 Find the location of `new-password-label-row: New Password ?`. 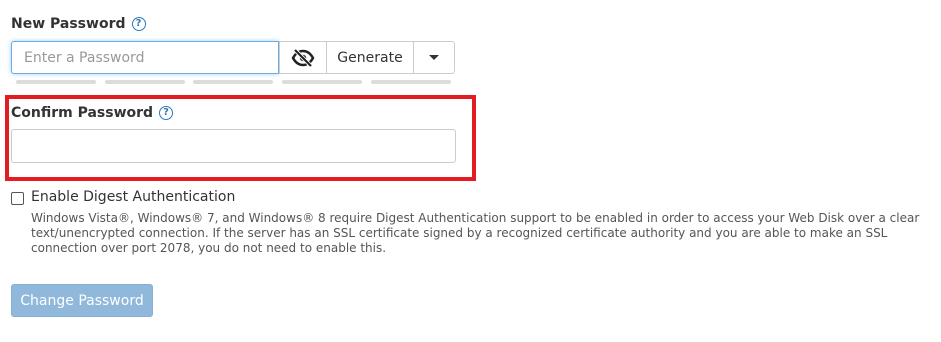

new-password-label-row: New Password ? is located at coordinates (78, 24).